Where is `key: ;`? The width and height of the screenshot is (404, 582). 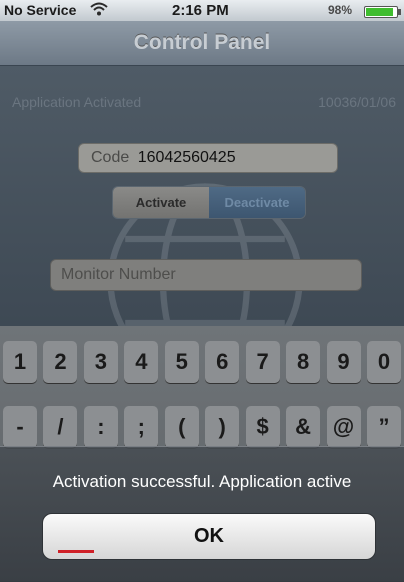
key: ; is located at coordinates (141, 427).